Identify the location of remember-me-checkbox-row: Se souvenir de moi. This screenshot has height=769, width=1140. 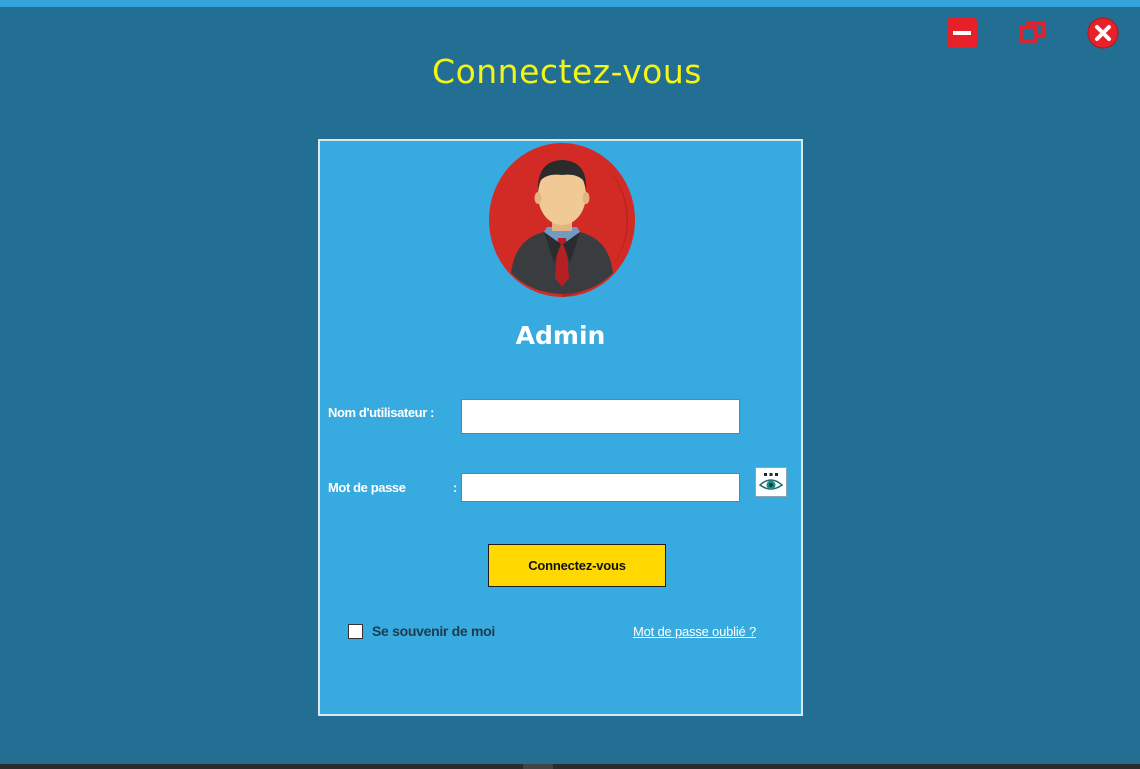
(421, 631).